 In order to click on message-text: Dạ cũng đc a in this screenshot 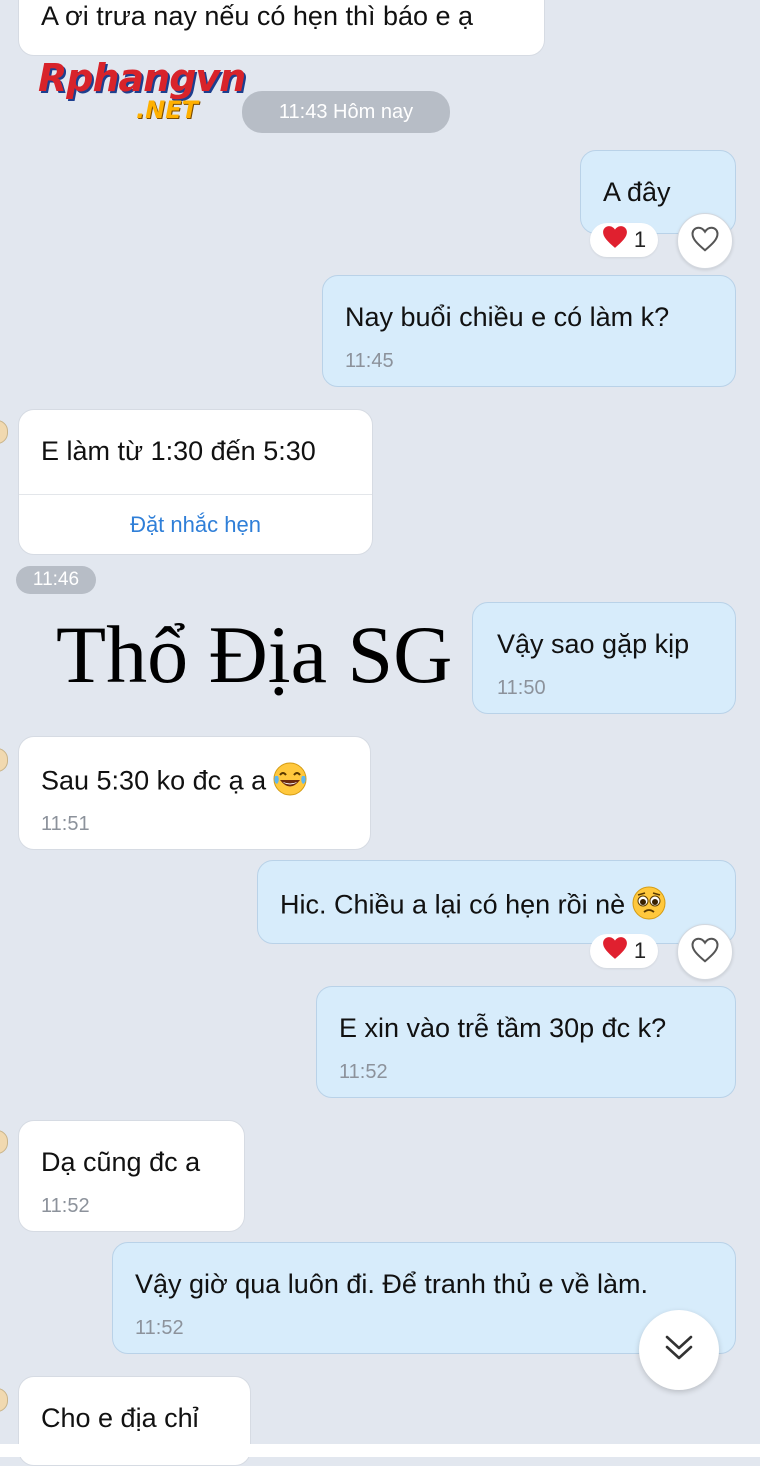, I will do `click(121, 1162)`.